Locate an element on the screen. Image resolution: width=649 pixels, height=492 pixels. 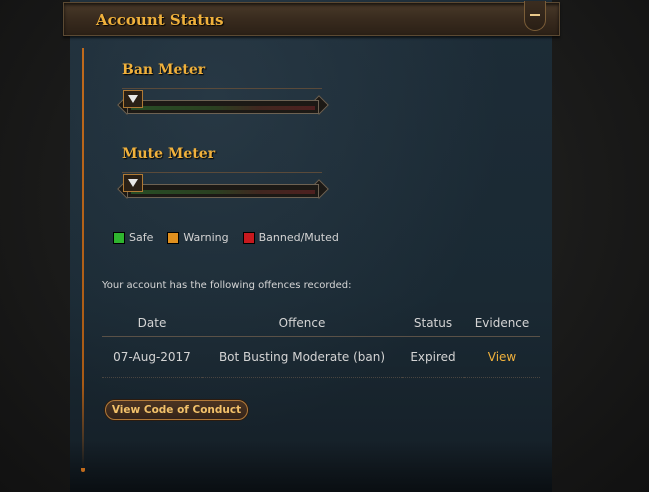
column-header-date: Date is located at coordinates (152, 323).